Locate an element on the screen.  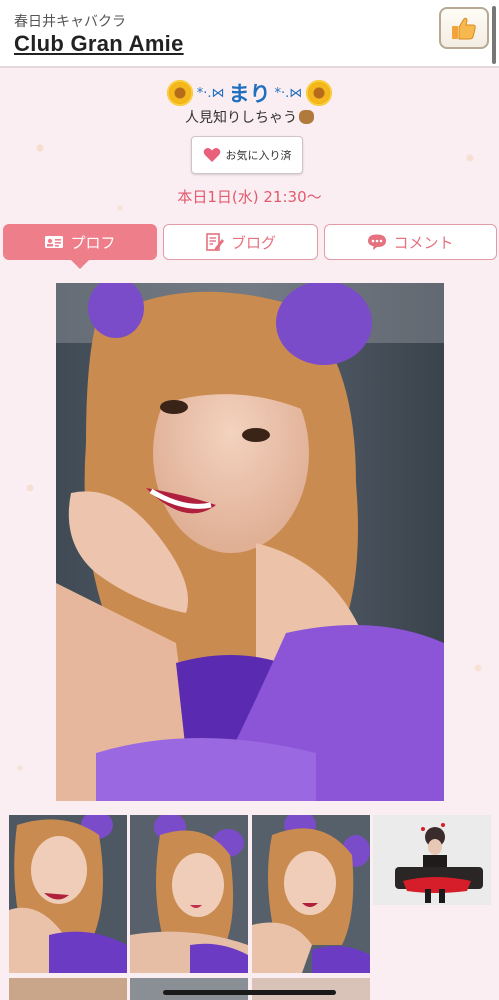
comment-bubble-icon is located at coordinates (377, 242).